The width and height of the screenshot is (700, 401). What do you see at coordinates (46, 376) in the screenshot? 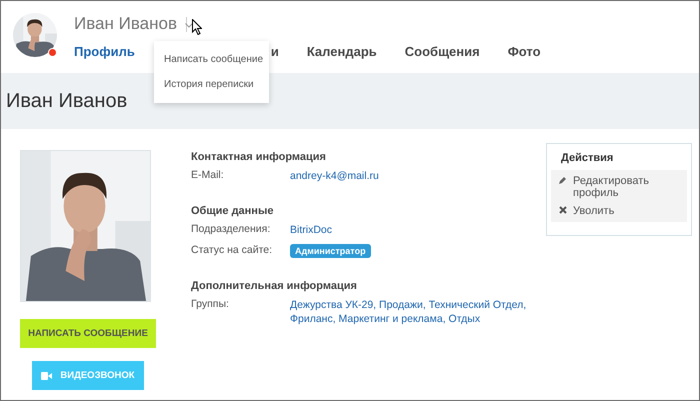
I see `camera-icon` at bounding box center [46, 376].